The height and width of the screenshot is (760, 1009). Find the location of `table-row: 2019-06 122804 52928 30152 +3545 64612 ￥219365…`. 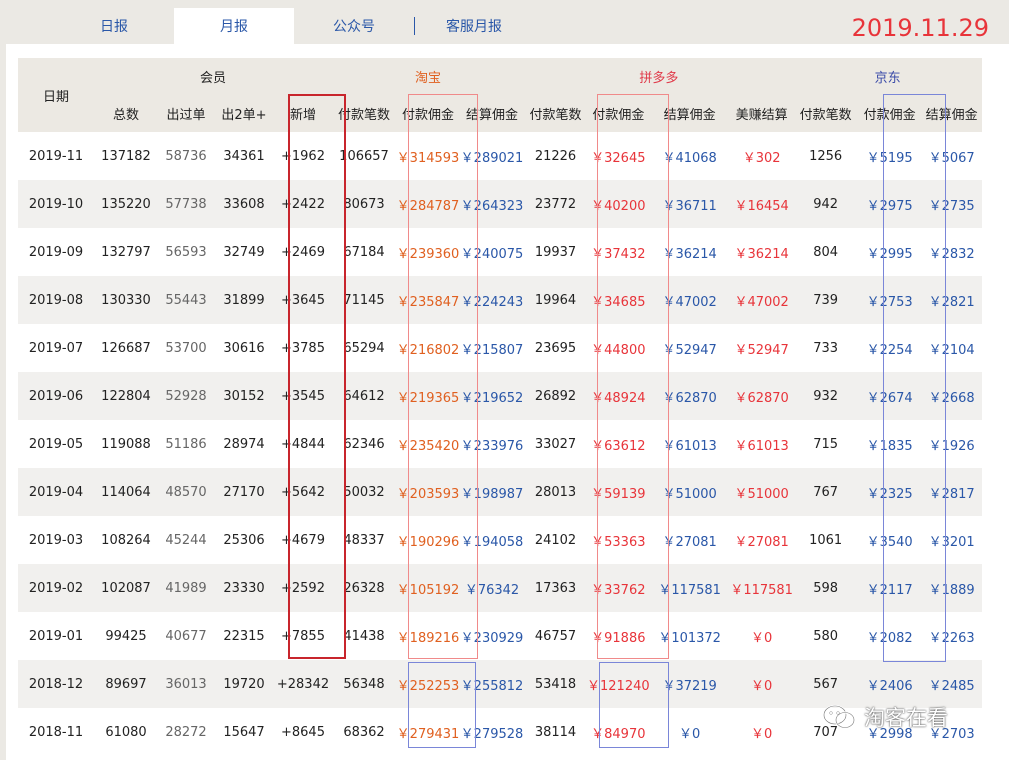

table-row: 2019-06 122804 52928 30152 +3545 64612 ￥219365… is located at coordinates (500, 396).